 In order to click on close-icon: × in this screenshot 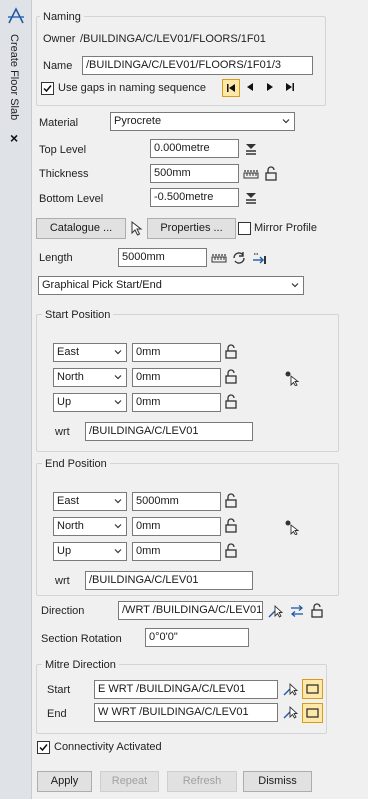, I will do `click(14, 138)`.